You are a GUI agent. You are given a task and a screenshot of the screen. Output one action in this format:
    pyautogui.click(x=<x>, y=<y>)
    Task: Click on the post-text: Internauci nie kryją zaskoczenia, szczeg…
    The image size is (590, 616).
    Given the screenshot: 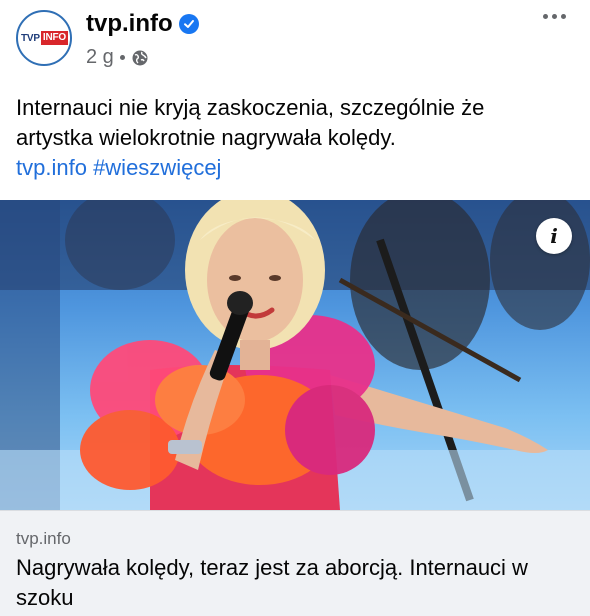 What is the action you would take?
    pyautogui.click(x=296, y=138)
    